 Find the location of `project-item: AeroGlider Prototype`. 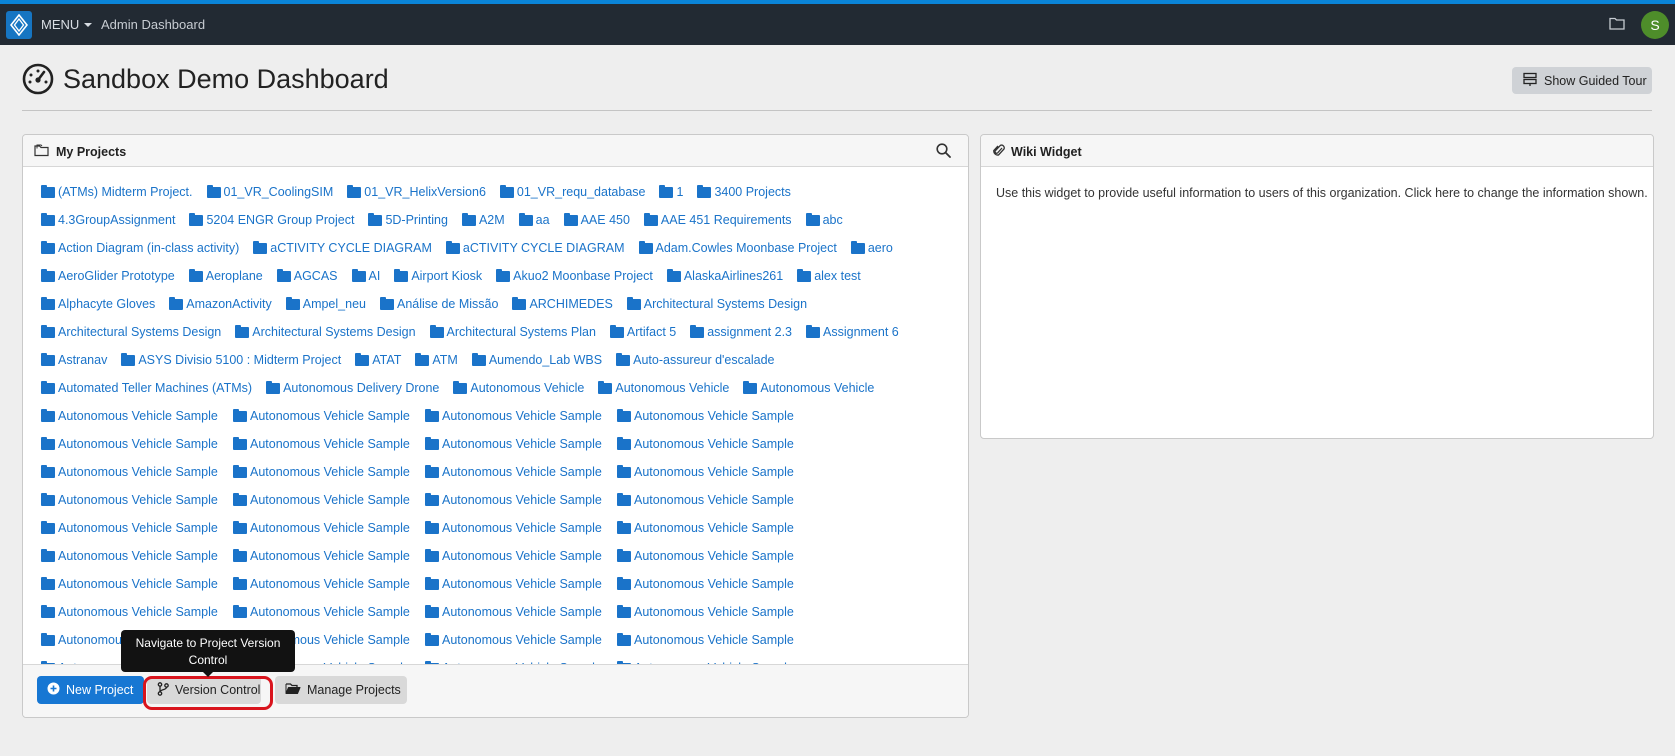

project-item: AeroGlider Prototype is located at coordinates (108, 276).